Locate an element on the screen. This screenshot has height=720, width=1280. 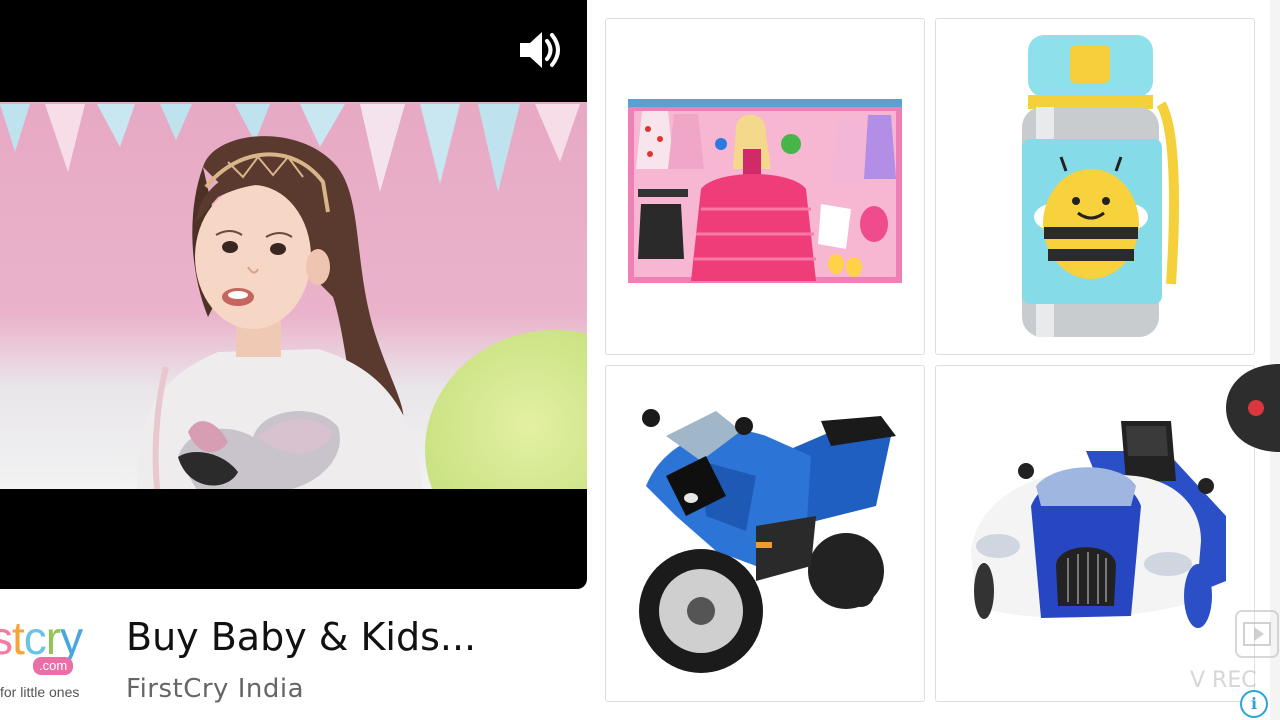
doll-playset-icon is located at coordinates (765, 191).